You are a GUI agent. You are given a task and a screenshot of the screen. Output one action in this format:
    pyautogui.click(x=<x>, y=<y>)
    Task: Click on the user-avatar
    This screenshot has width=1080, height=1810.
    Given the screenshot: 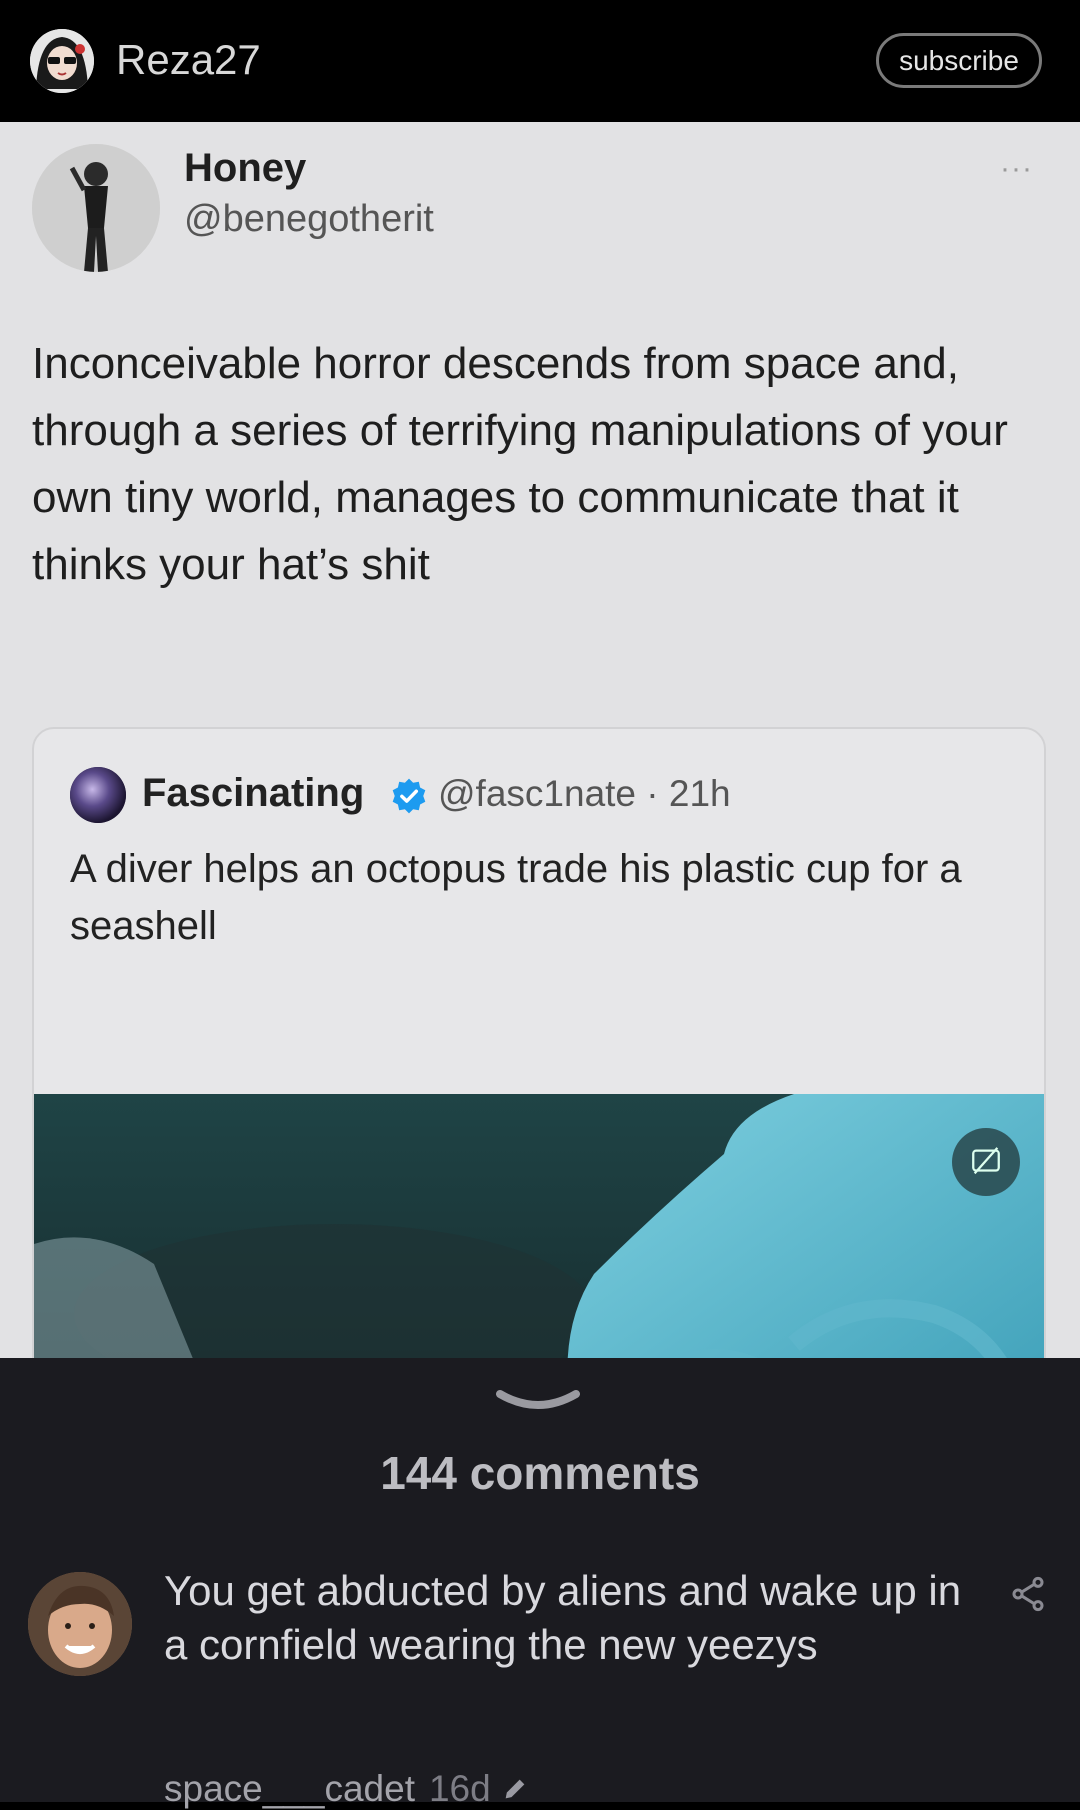 What is the action you would take?
    pyautogui.click(x=62, y=61)
    